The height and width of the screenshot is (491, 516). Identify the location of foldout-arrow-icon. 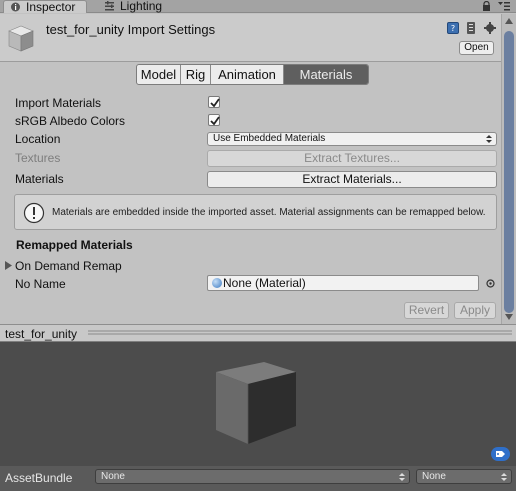
(8, 265).